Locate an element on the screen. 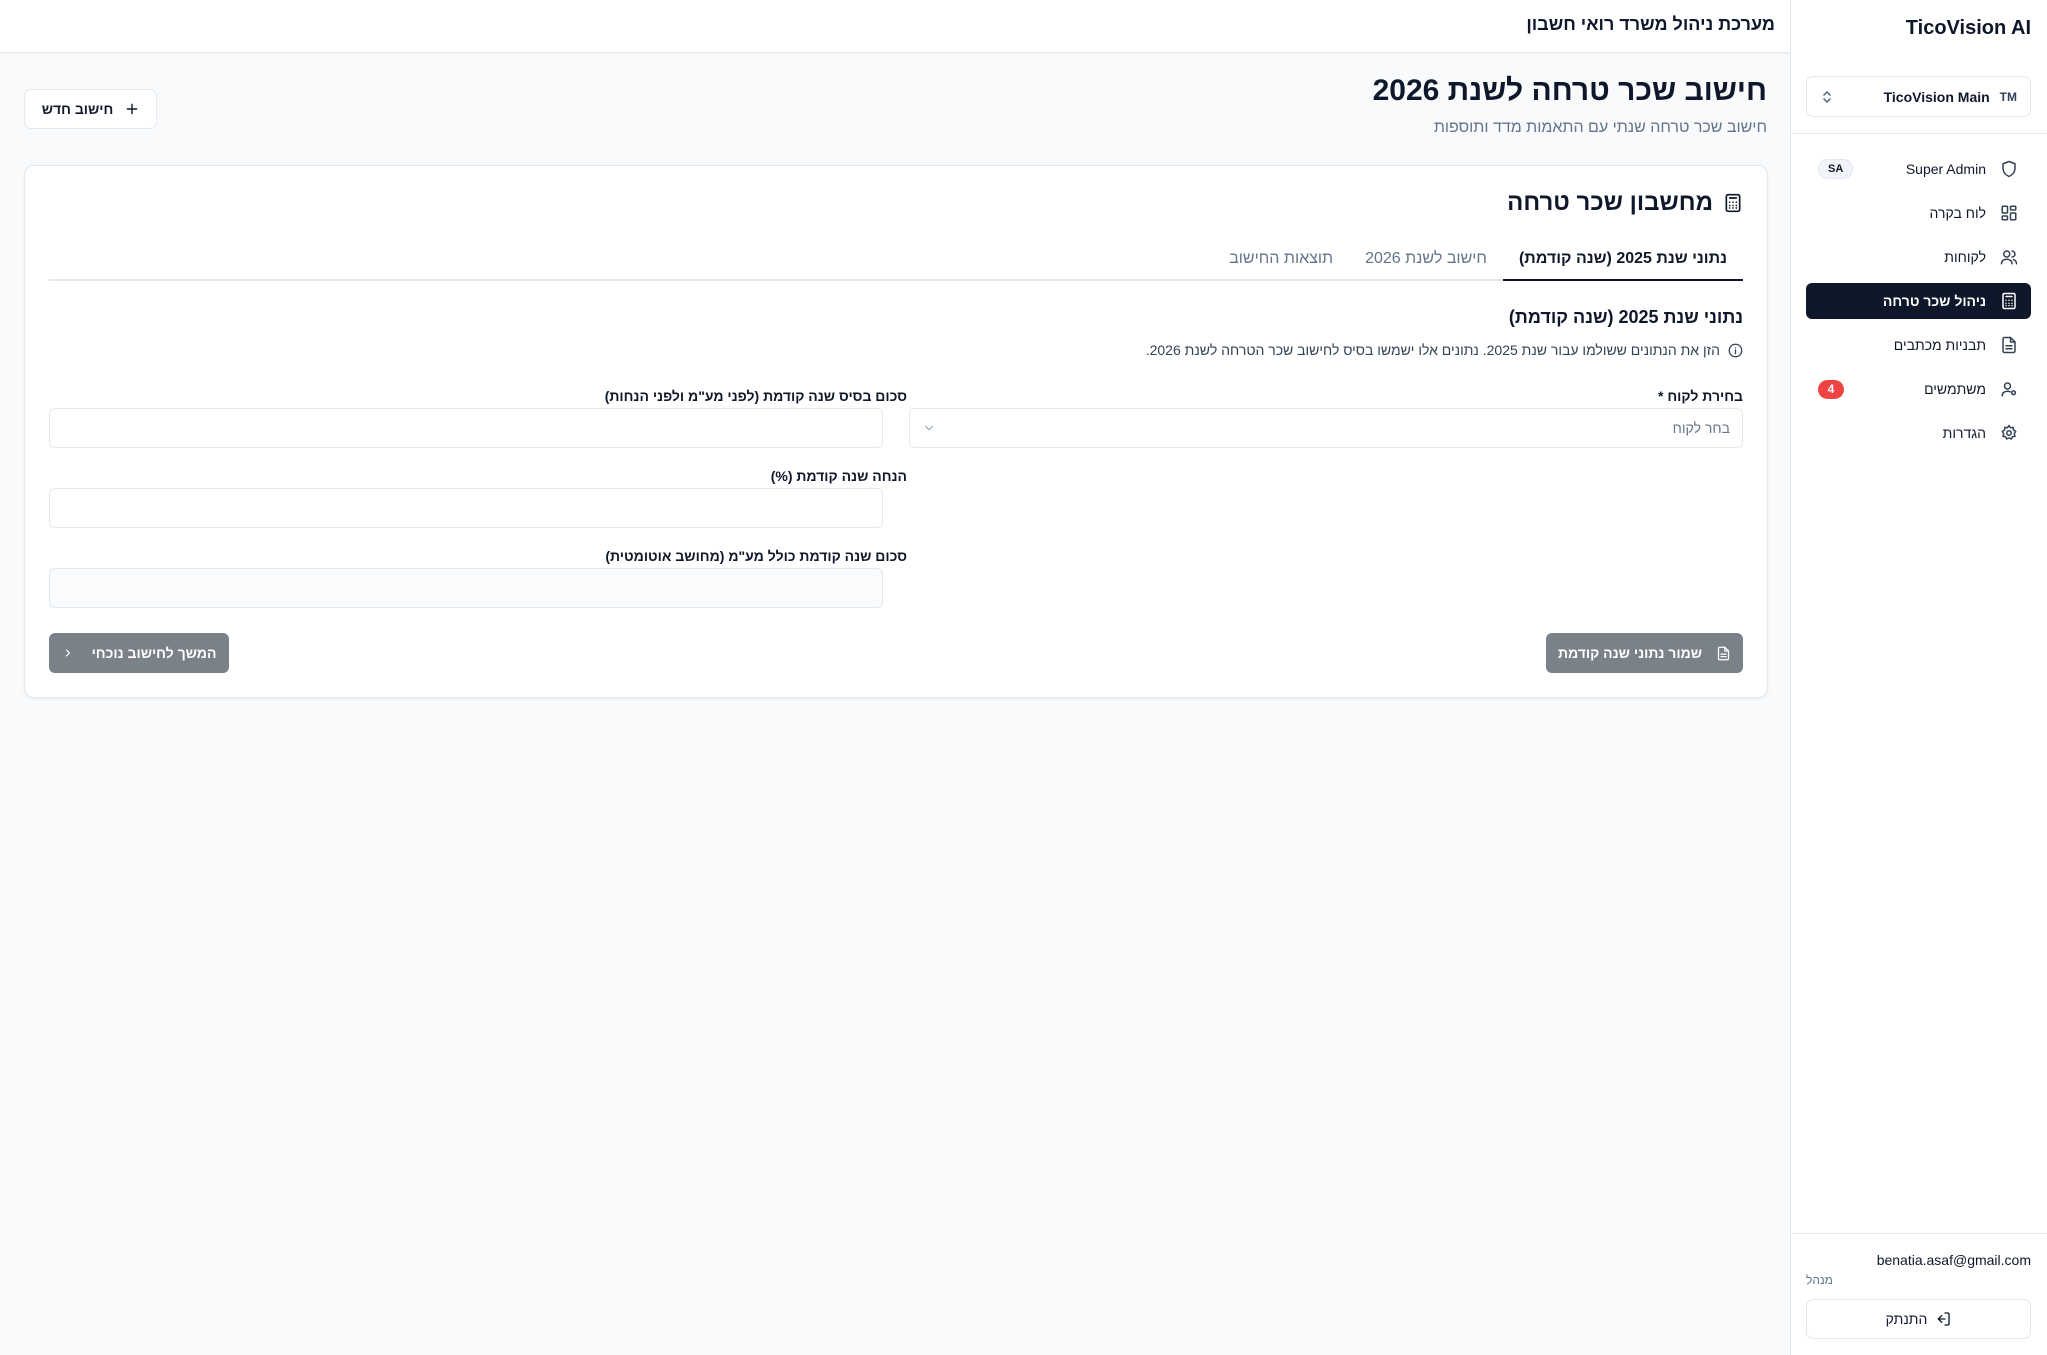  page-title: חישוב שכר טרחה לשנת 2026 is located at coordinates (1569, 90).